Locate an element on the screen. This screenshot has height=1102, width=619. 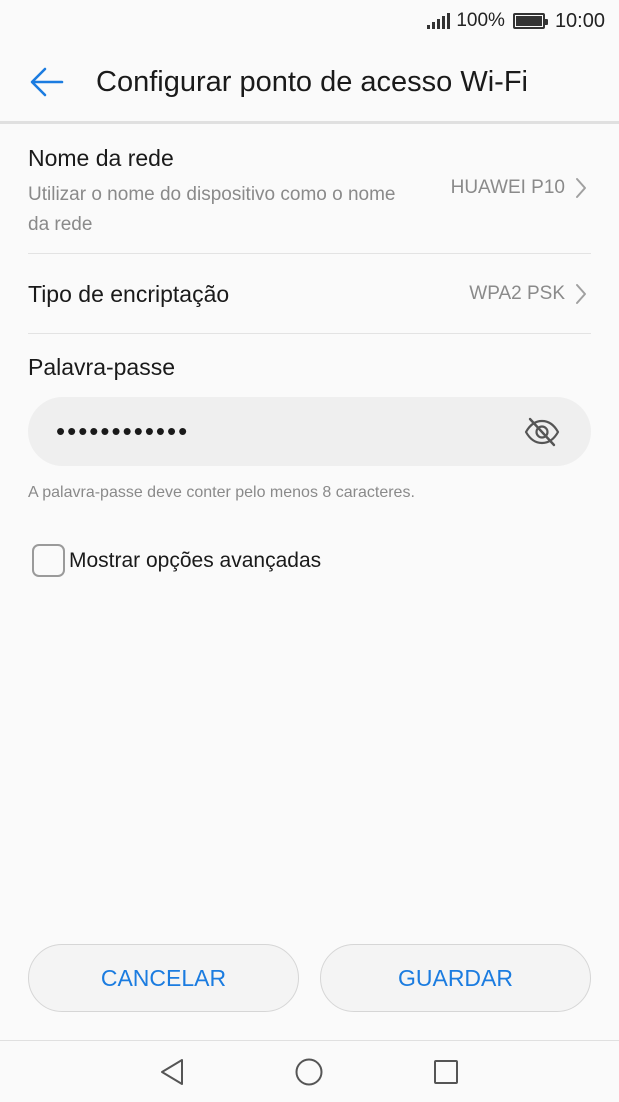
password-field is located at coordinates (309, 431).